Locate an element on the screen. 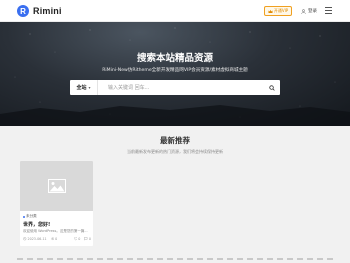  post-title: 世界，您好! is located at coordinates (36, 224).